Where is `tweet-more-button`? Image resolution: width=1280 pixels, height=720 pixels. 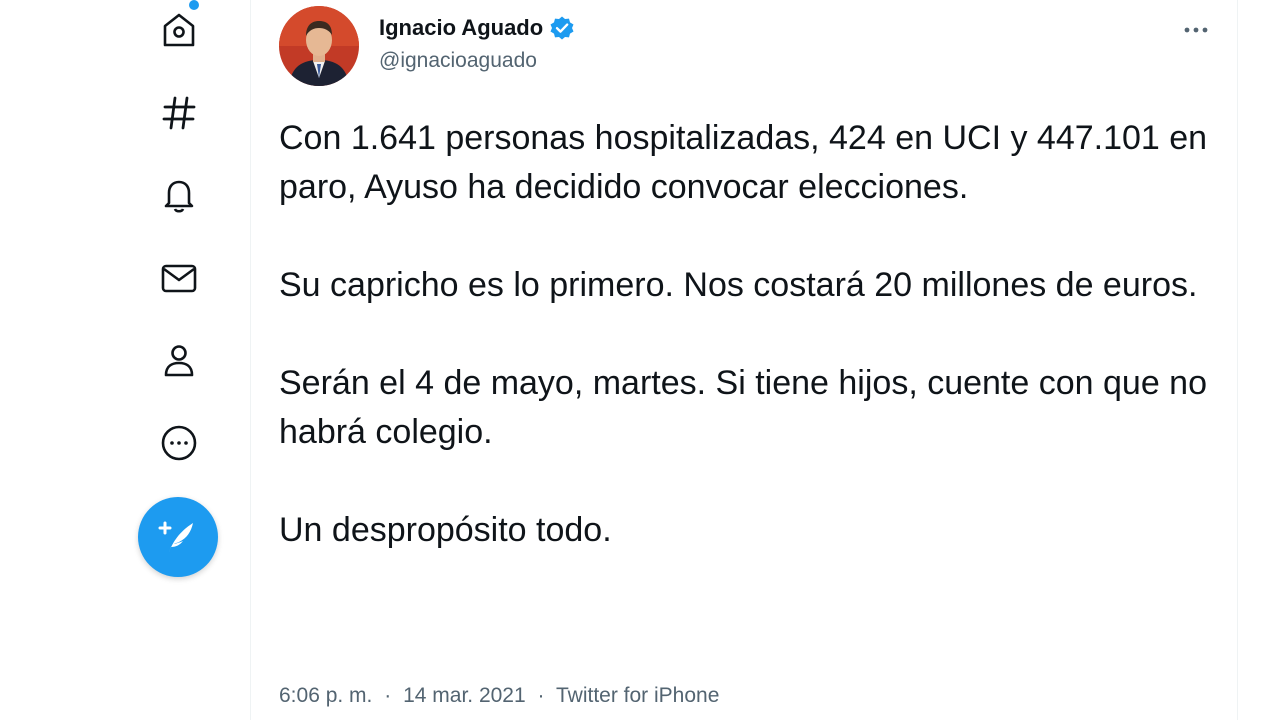 tweet-more-button is located at coordinates (1196, 30).